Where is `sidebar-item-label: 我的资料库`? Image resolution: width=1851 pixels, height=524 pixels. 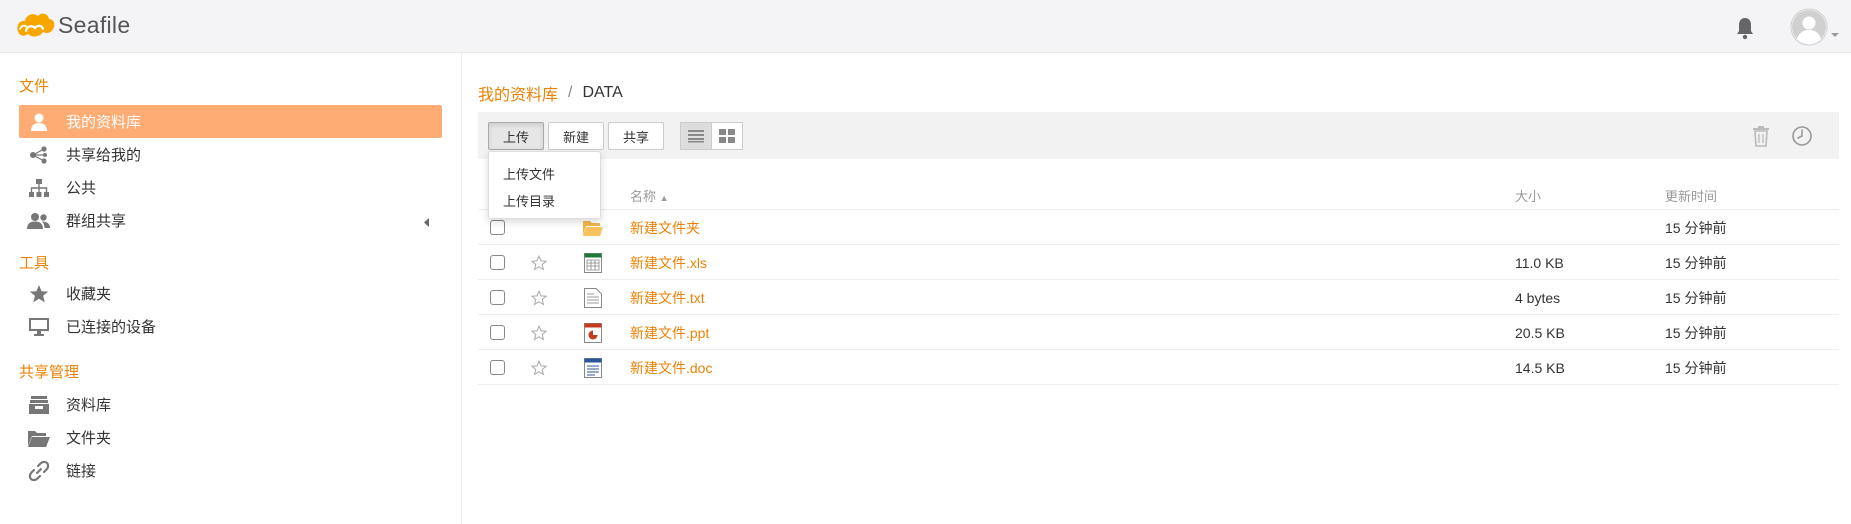
sidebar-item-label: 我的资料库 is located at coordinates (104, 122).